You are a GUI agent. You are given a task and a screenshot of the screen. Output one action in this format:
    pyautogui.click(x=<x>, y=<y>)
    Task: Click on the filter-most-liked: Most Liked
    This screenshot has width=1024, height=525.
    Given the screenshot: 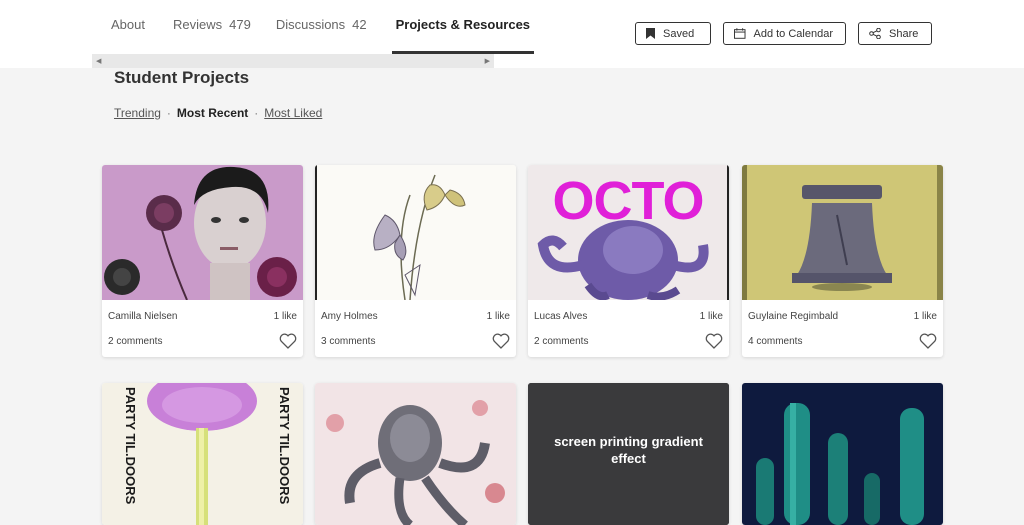 What is the action you would take?
    pyautogui.click(x=293, y=113)
    